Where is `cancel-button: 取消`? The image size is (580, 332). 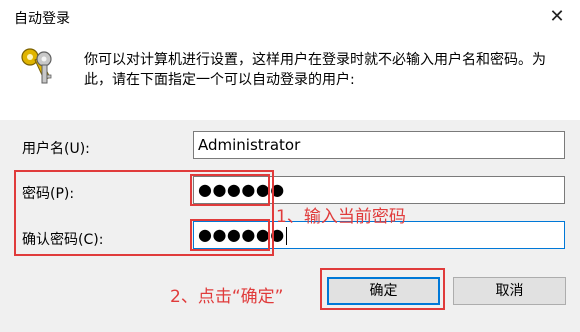 cancel-button: 取消 is located at coordinates (509, 291).